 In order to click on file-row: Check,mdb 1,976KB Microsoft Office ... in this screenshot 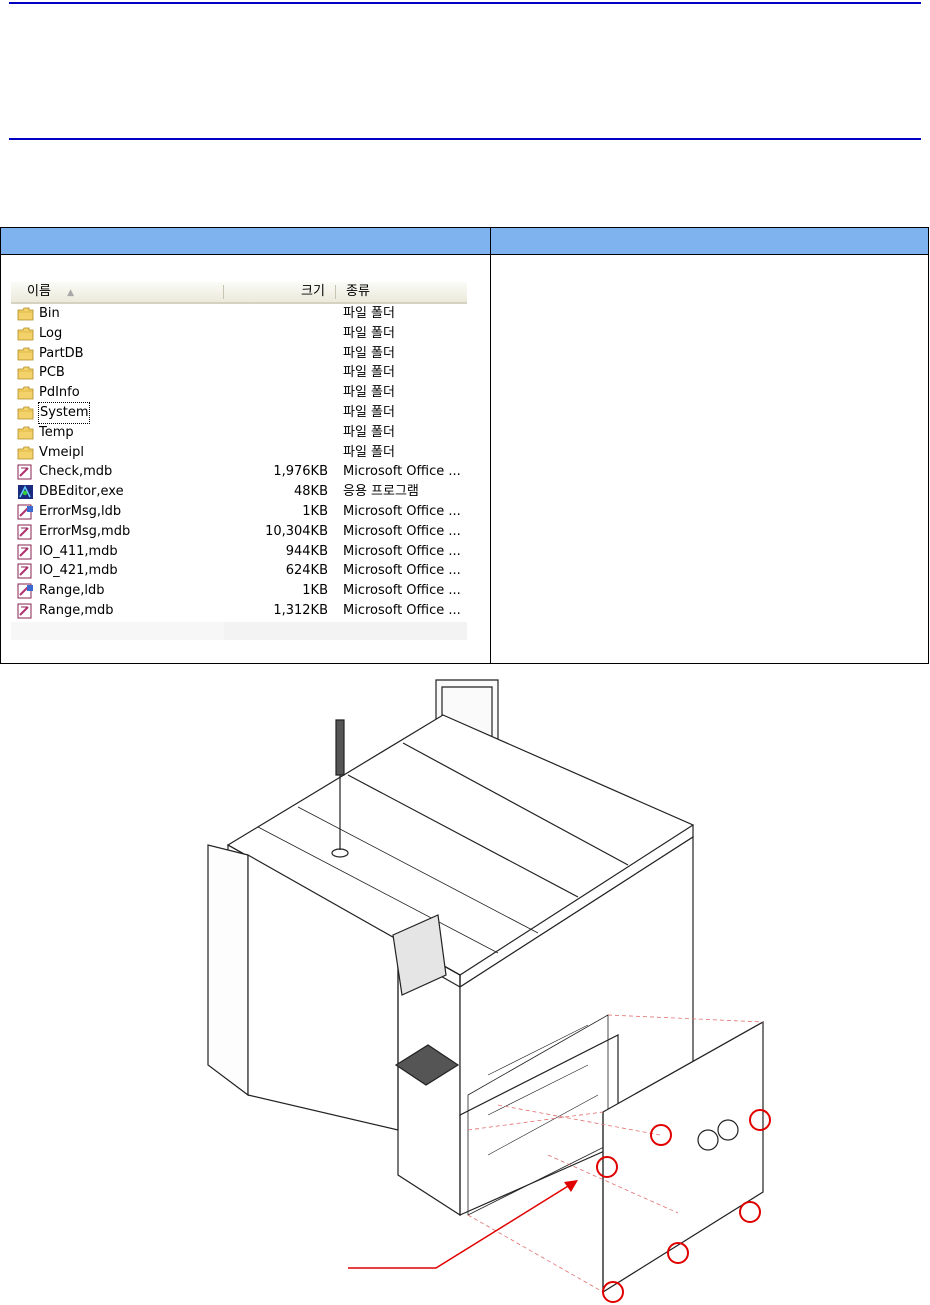, I will do `click(239, 472)`.